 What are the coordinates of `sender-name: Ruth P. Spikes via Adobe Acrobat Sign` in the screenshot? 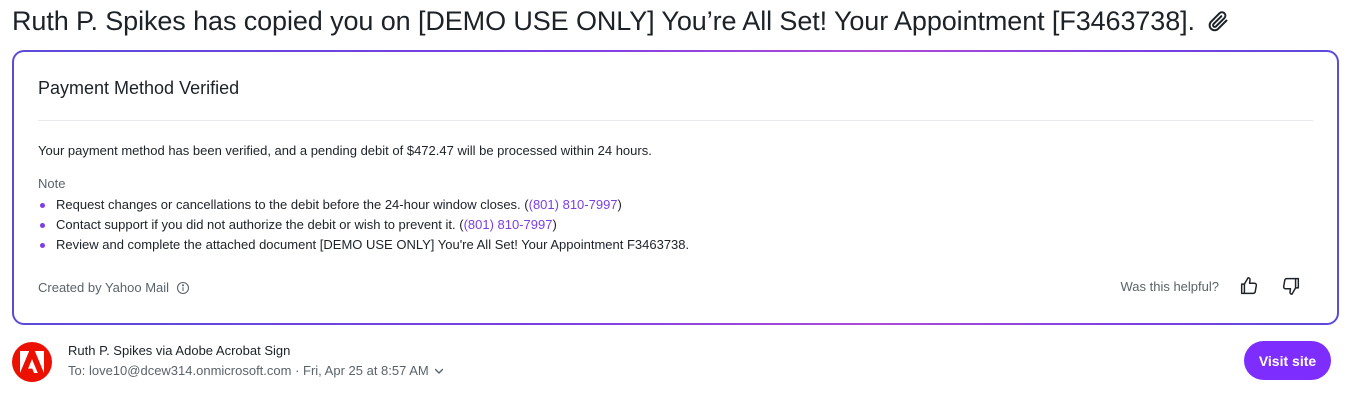 It's located at (179, 350).